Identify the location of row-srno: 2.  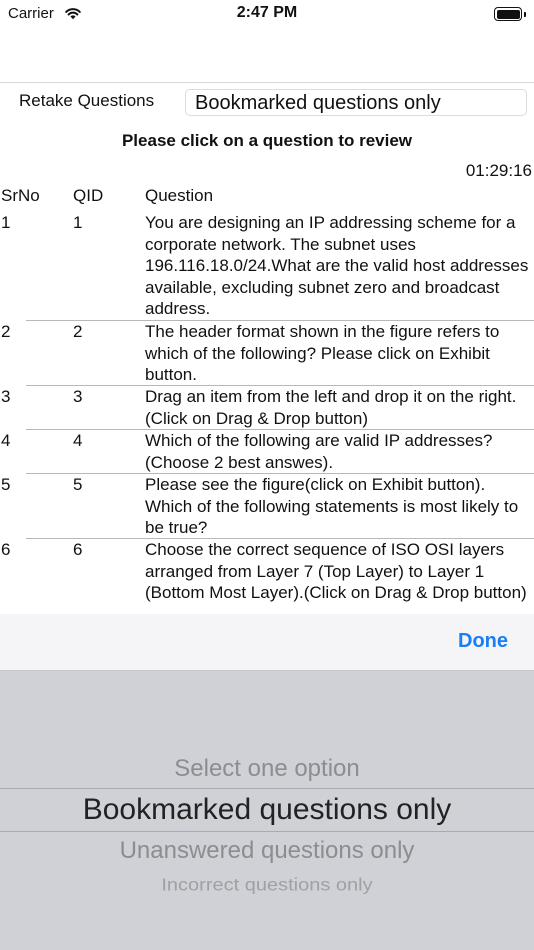
(6, 331).